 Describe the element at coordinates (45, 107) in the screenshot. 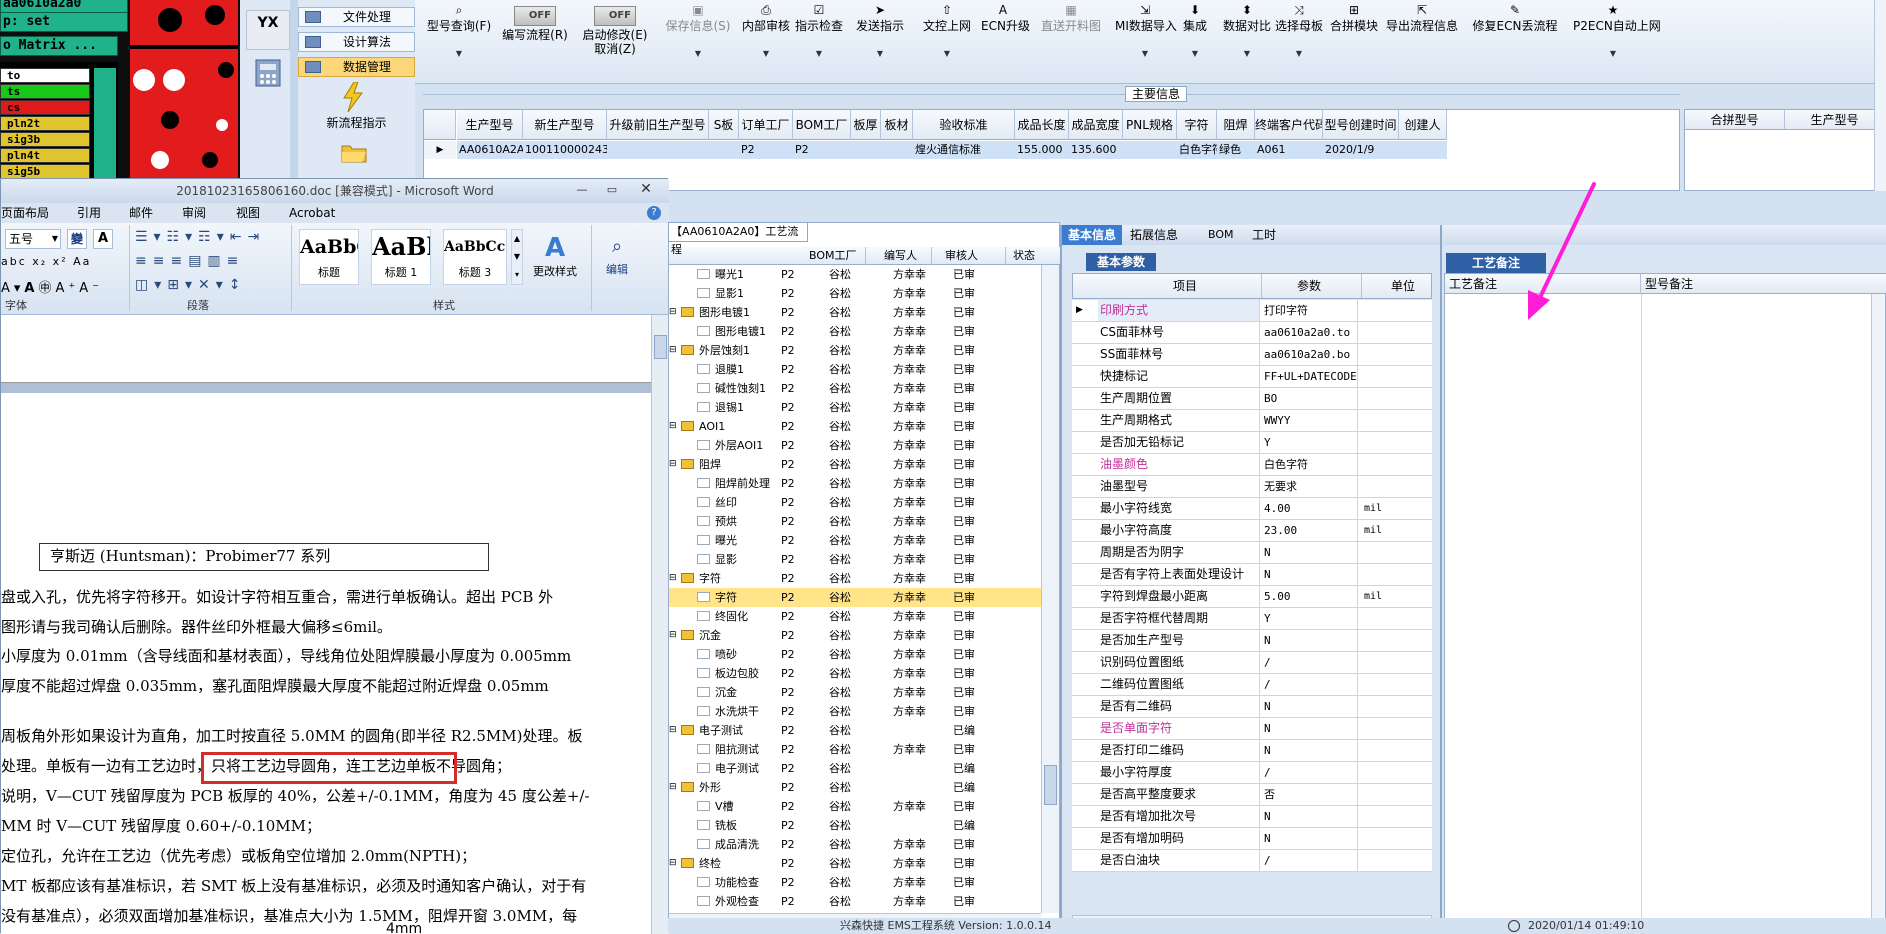

I see `layer-item: cs` at that location.